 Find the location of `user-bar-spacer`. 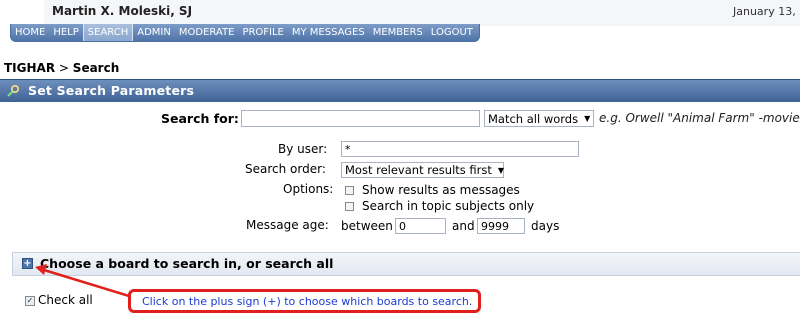

user-bar-spacer is located at coordinates (22, 13).